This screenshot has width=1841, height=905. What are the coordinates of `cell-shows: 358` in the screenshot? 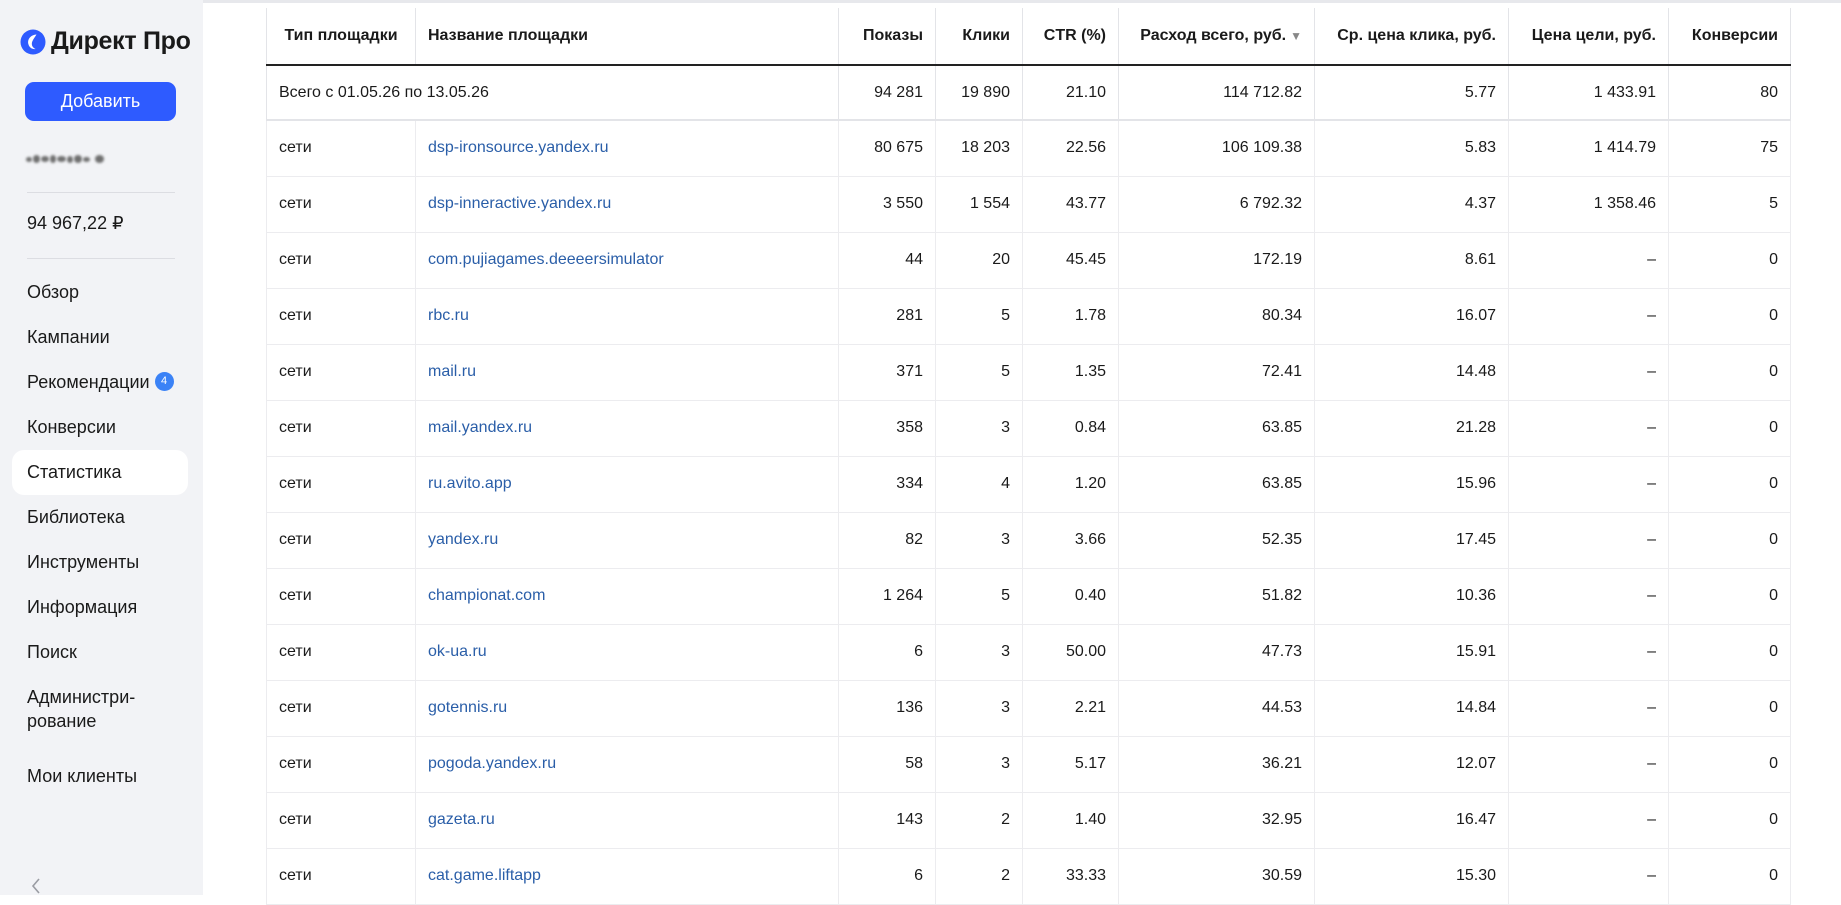 It's located at (887, 428).